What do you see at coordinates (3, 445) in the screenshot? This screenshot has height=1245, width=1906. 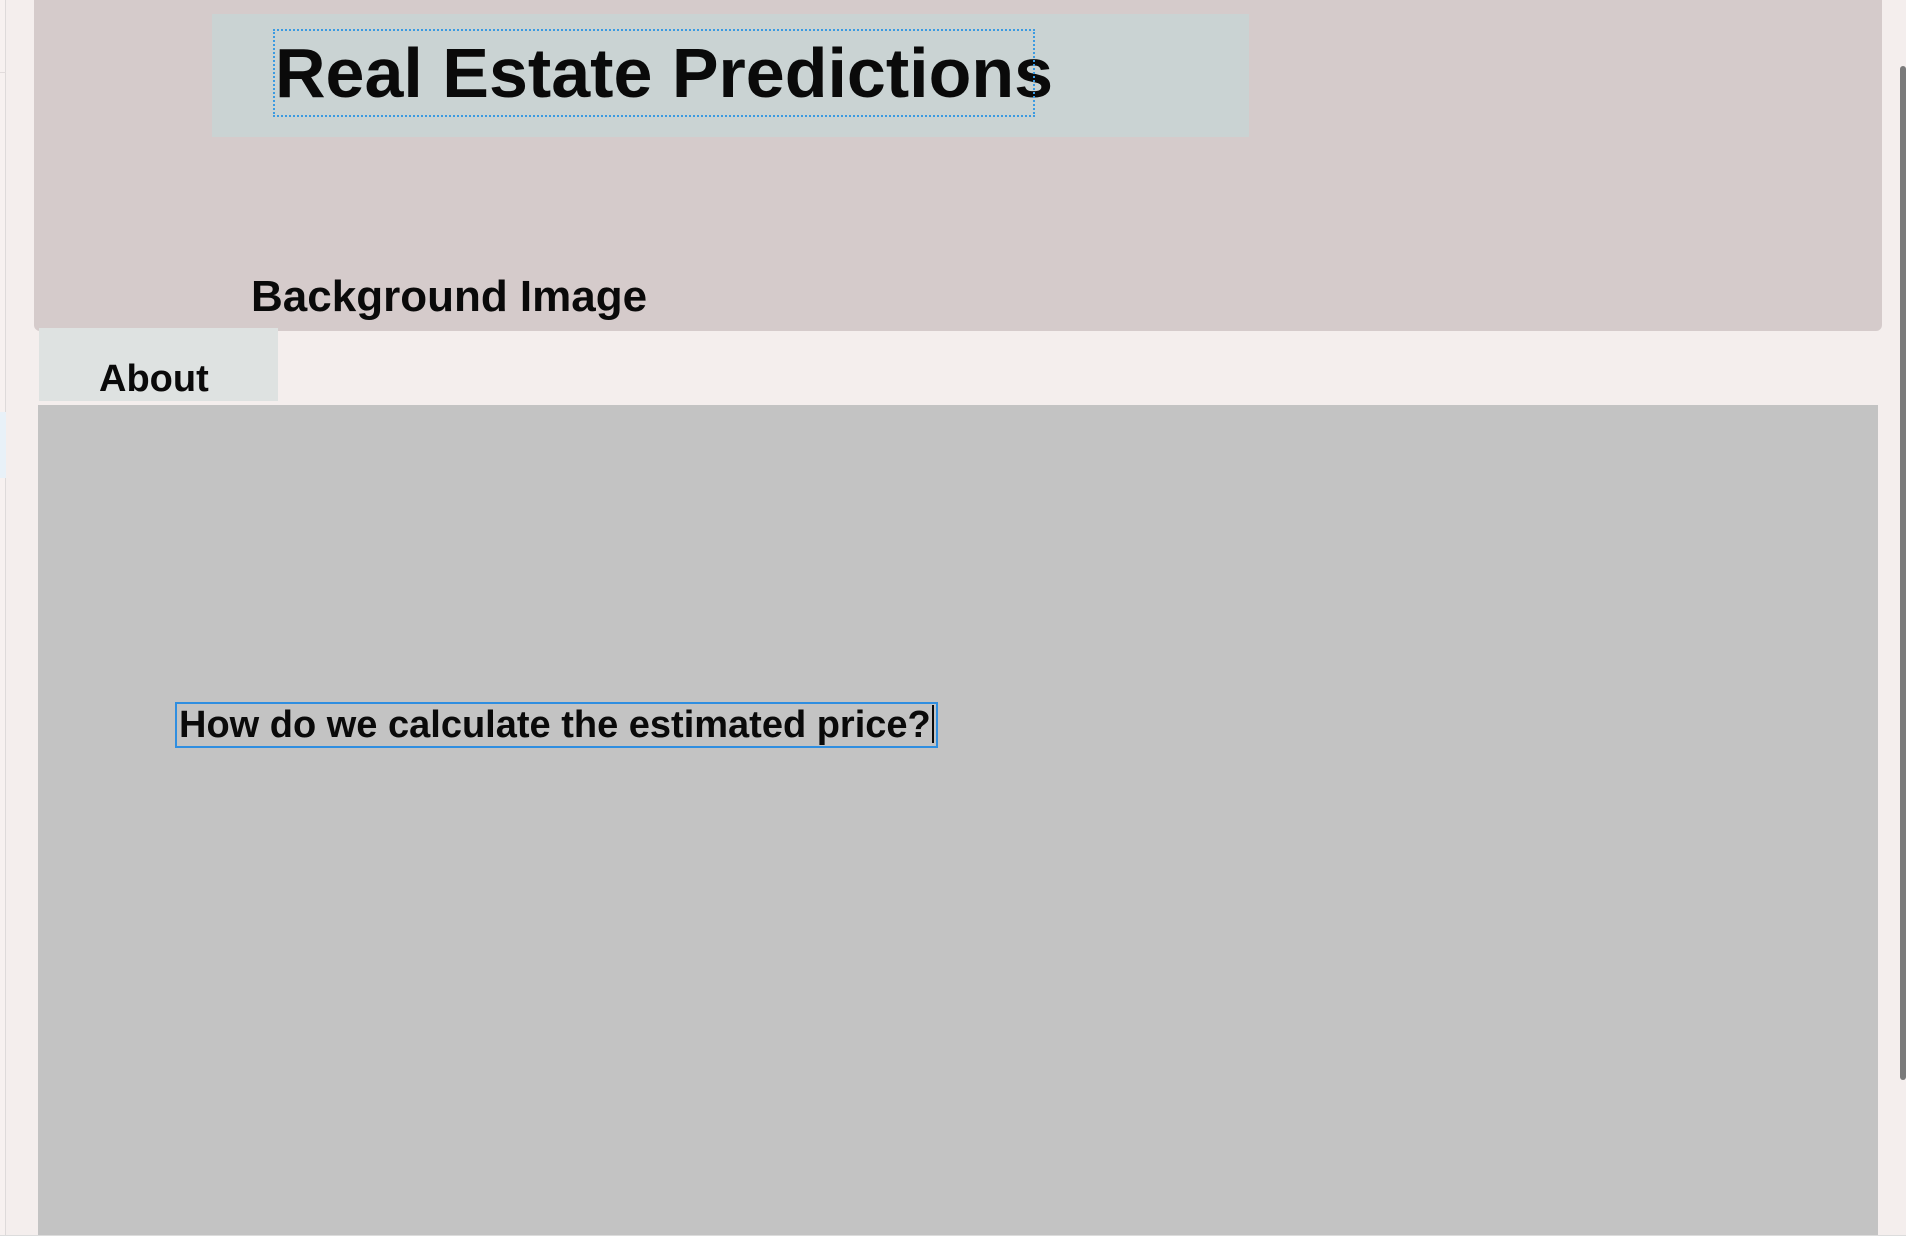 I see `left-rail-highlight` at bounding box center [3, 445].